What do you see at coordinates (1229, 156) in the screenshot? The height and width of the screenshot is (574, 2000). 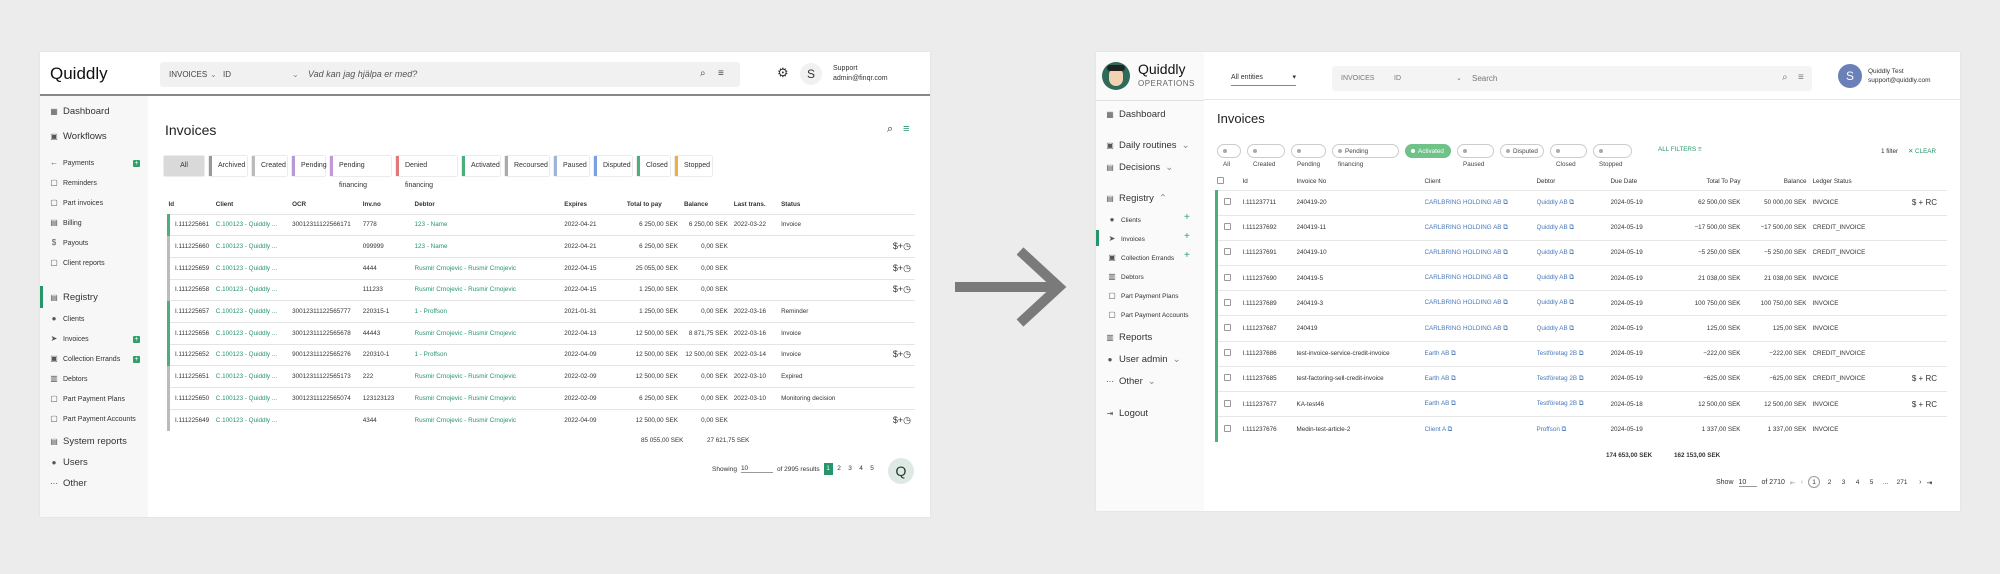 I see `chip-all: All` at bounding box center [1229, 156].